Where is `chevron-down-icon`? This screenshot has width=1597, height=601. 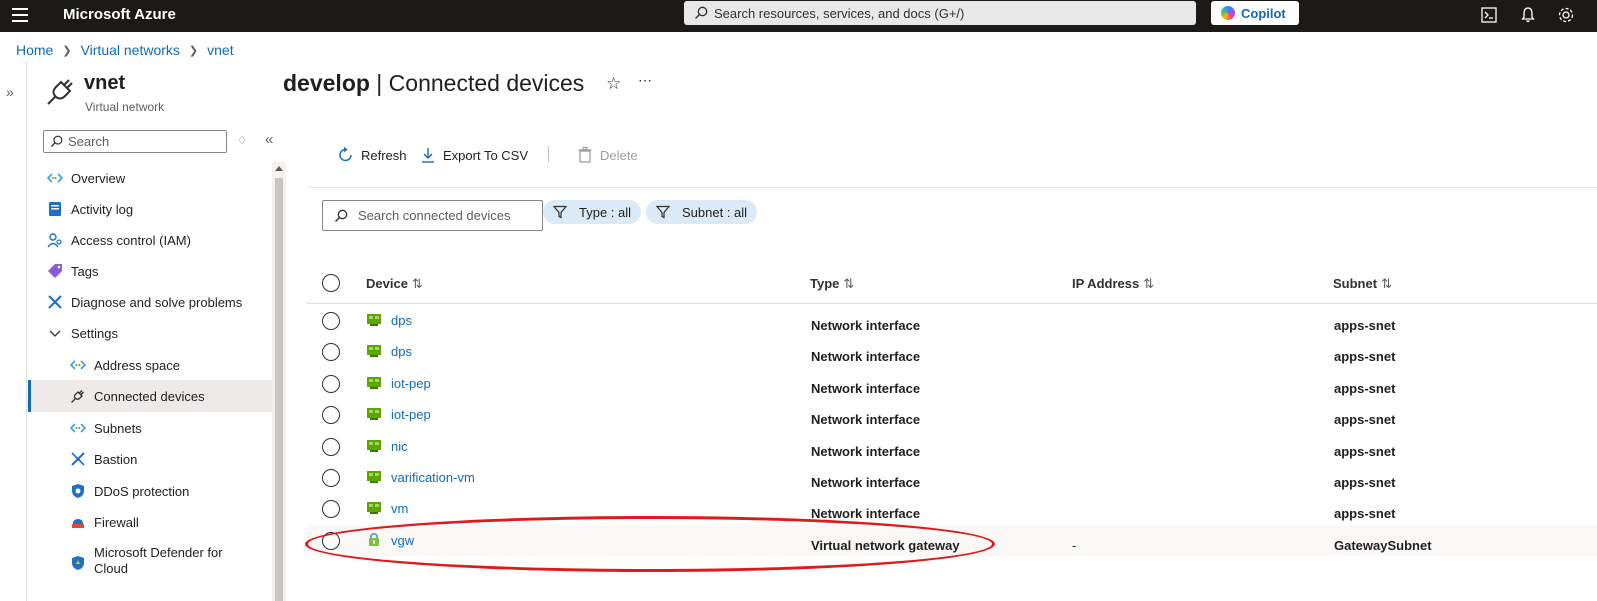 chevron-down-icon is located at coordinates (55, 333).